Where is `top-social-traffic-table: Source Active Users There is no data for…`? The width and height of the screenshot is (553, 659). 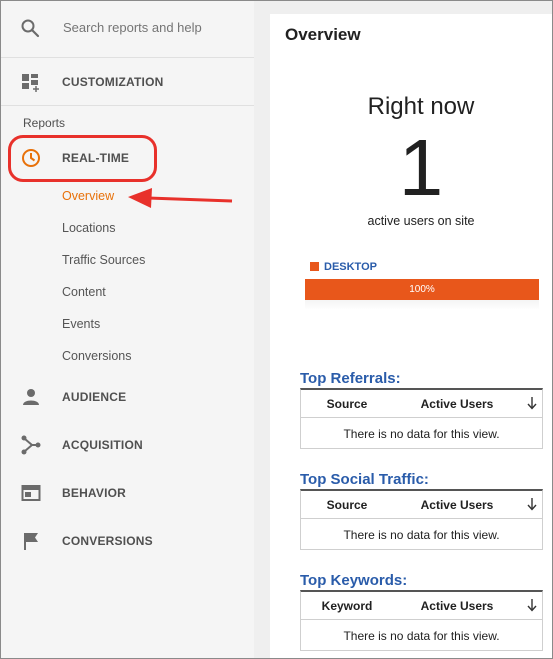
top-social-traffic-table: Source Active Users There is no data for… is located at coordinates (421, 519).